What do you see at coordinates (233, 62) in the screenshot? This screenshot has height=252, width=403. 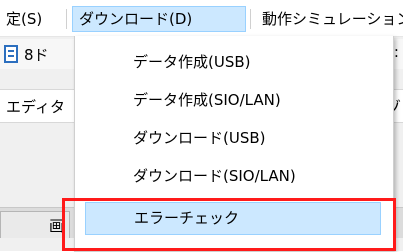 I see `menu-item-create-data-usb: データ作成(USB)` at bounding box center [233, 62].